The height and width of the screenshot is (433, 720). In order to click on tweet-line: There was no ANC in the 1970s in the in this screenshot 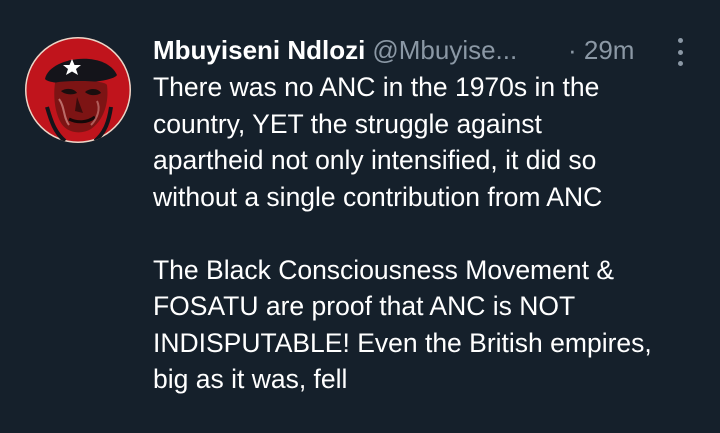, I will do `click(376, 87)`.